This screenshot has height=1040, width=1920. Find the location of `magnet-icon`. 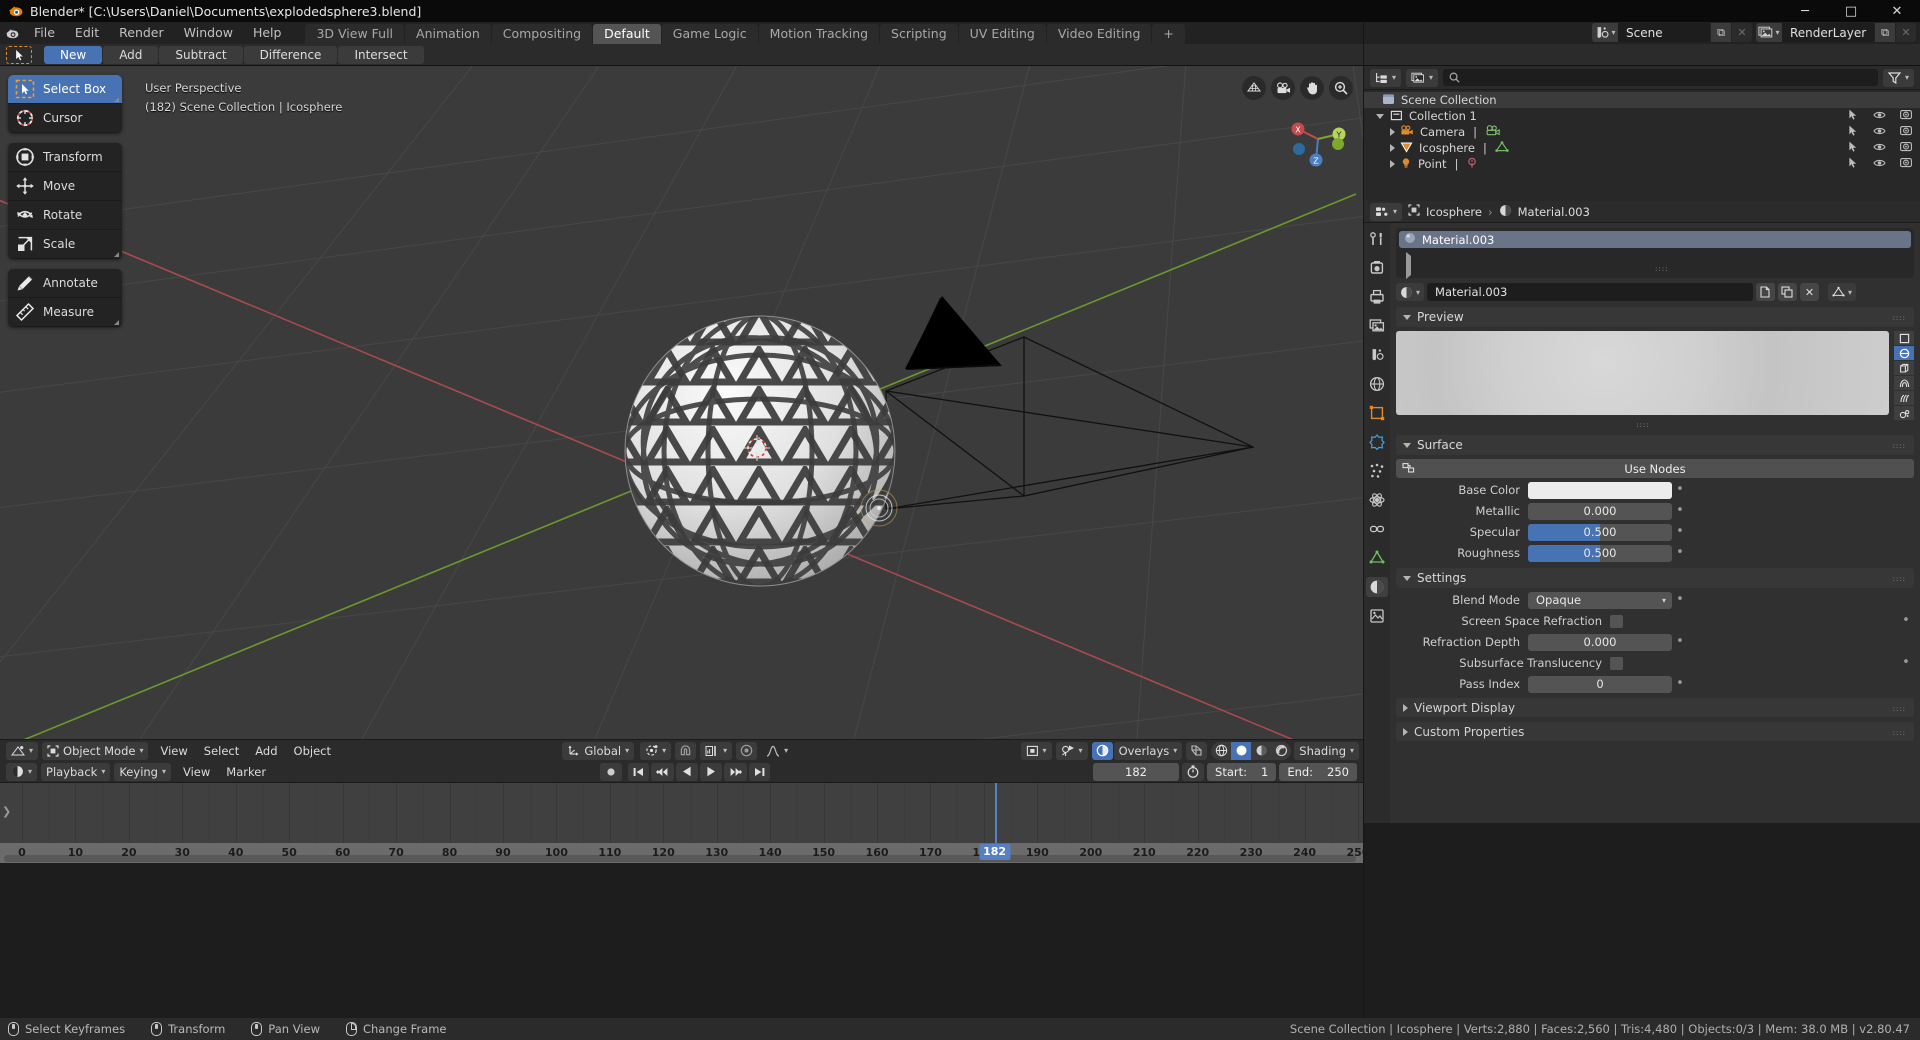

magnet-icon is located at coordinates (686, 750).